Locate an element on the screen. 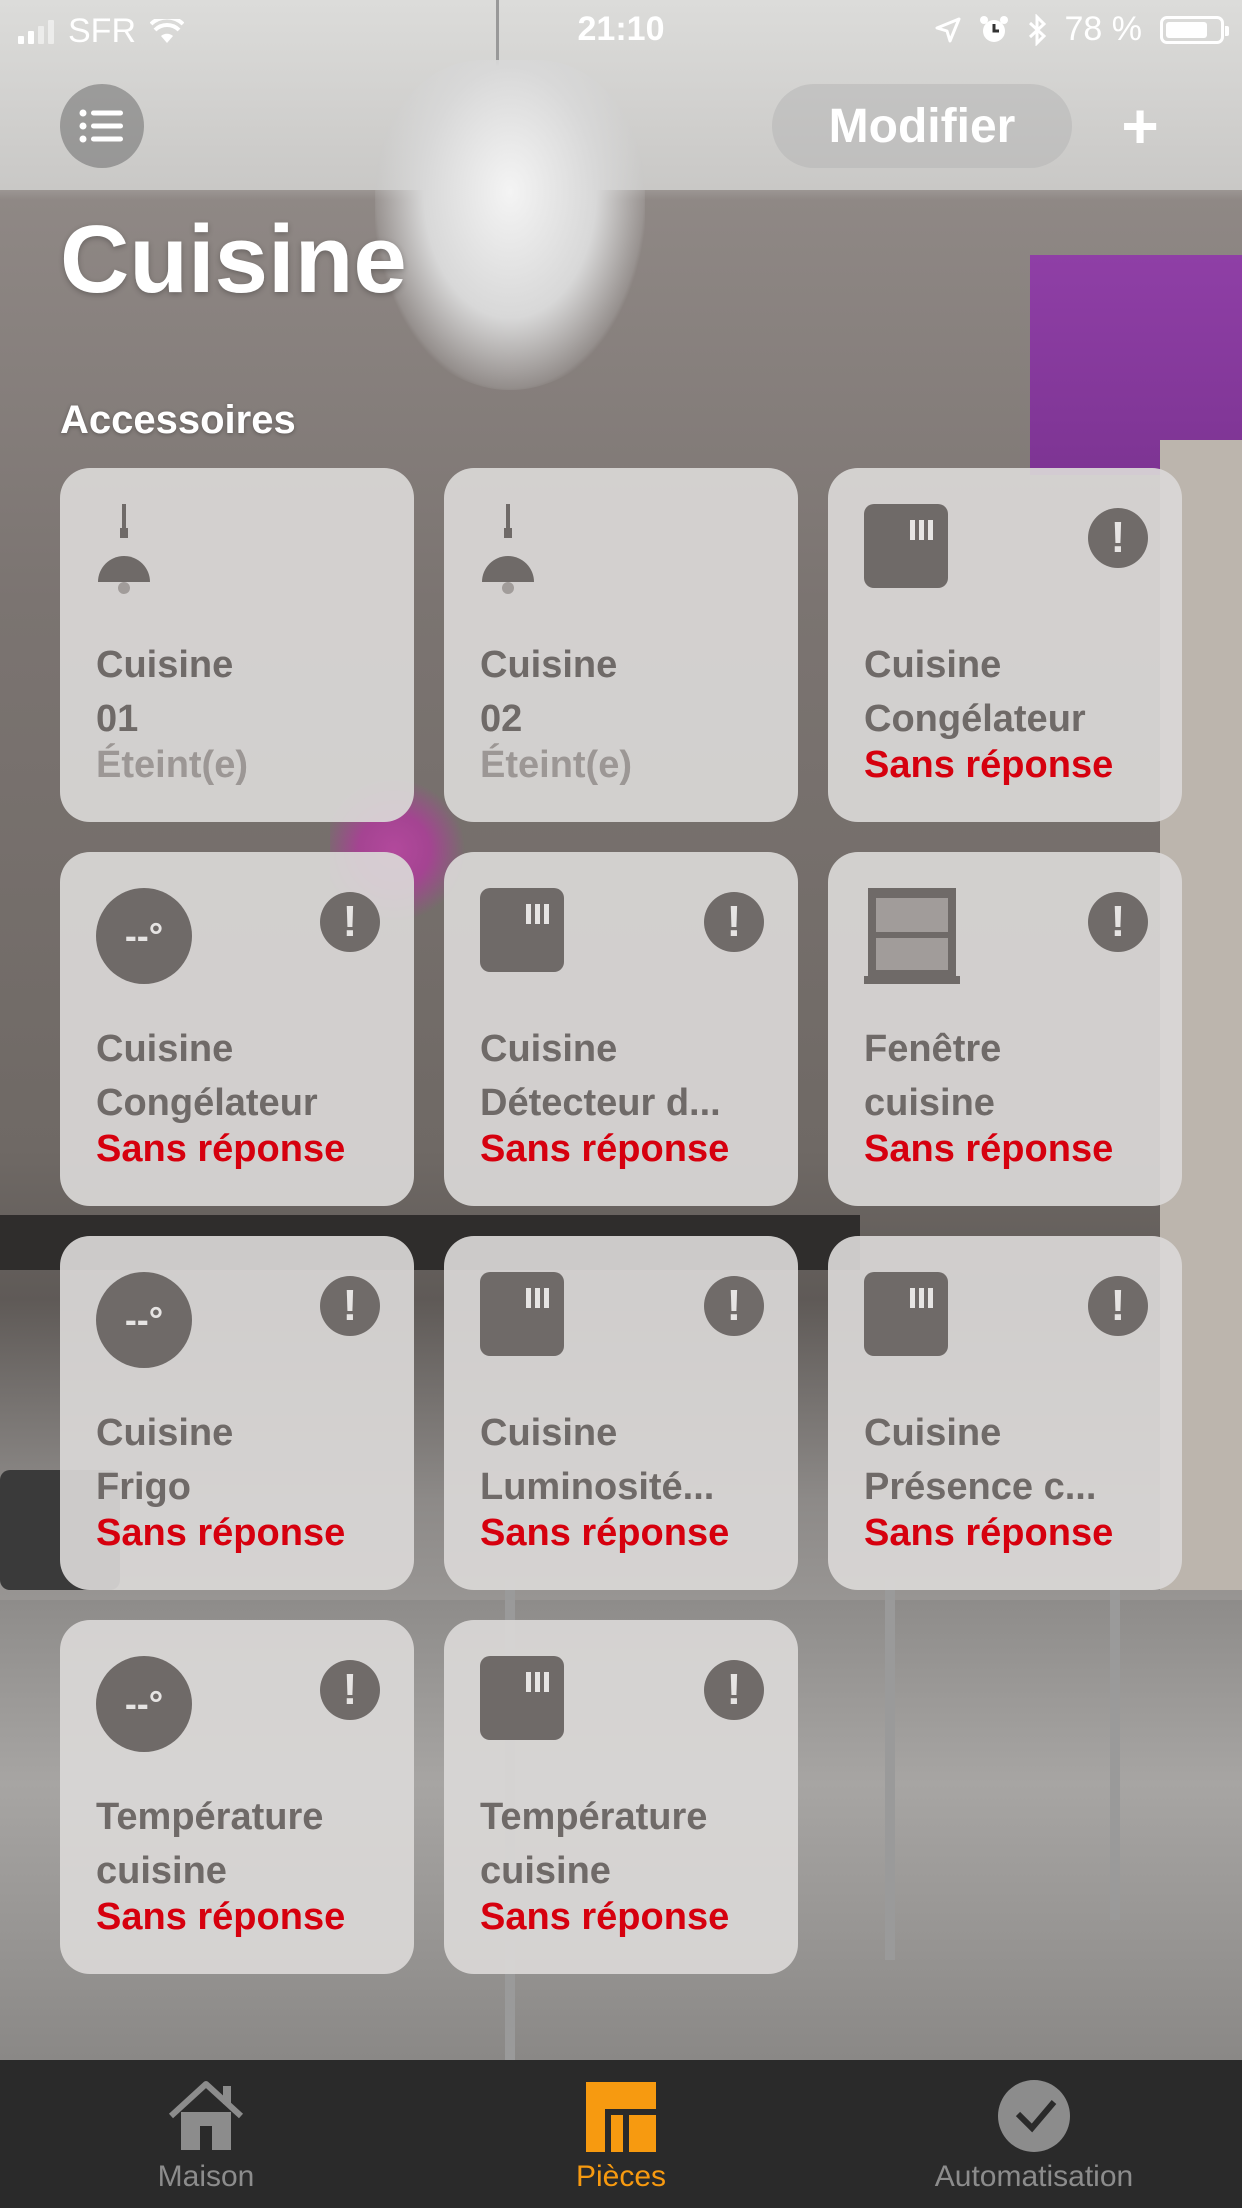 This screenshot has height=2208, width=1242. bluetooth-icon is located at coordinates (1037, 29).